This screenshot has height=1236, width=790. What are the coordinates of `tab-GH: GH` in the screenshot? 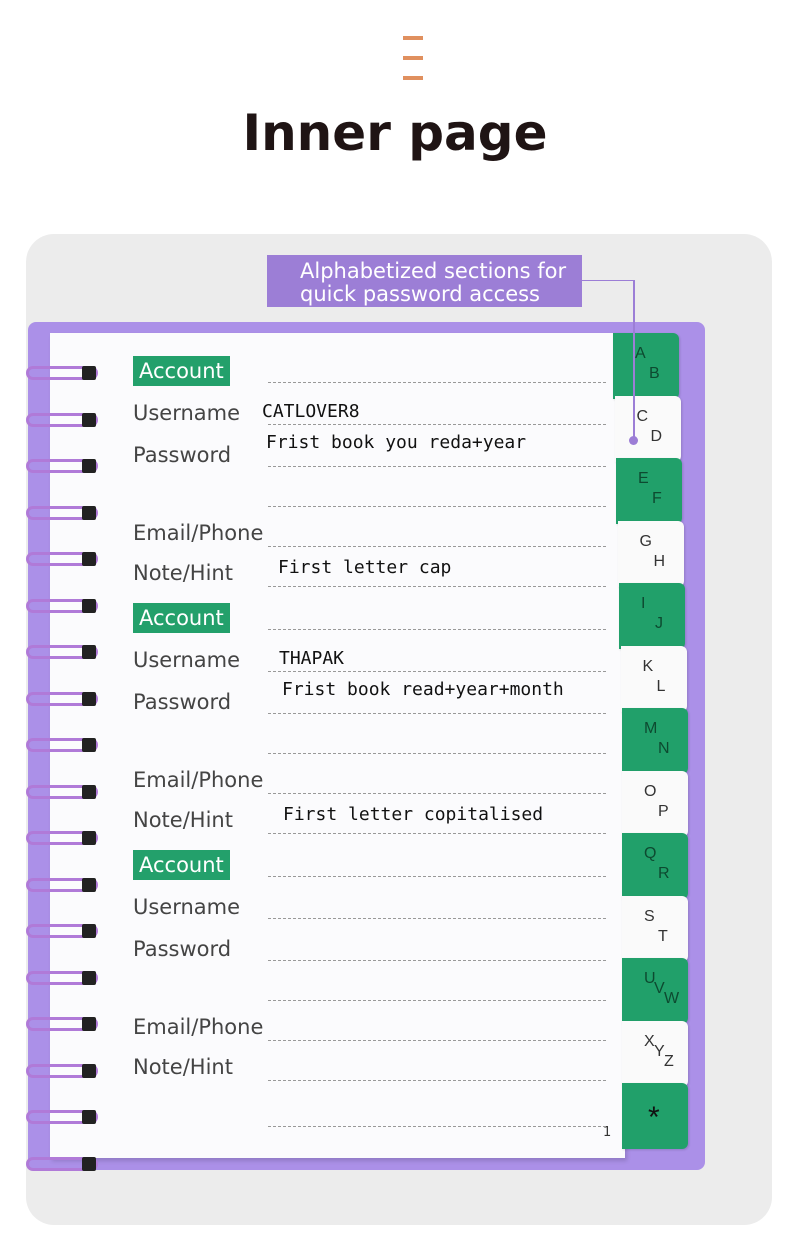 It's located at (650, 553).